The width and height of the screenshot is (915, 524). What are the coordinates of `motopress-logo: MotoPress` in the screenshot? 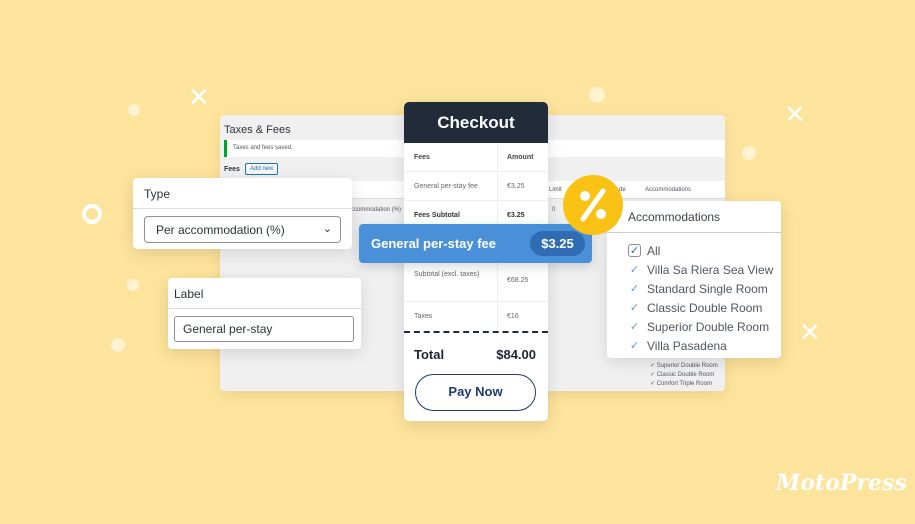 It's located at (841, 483).